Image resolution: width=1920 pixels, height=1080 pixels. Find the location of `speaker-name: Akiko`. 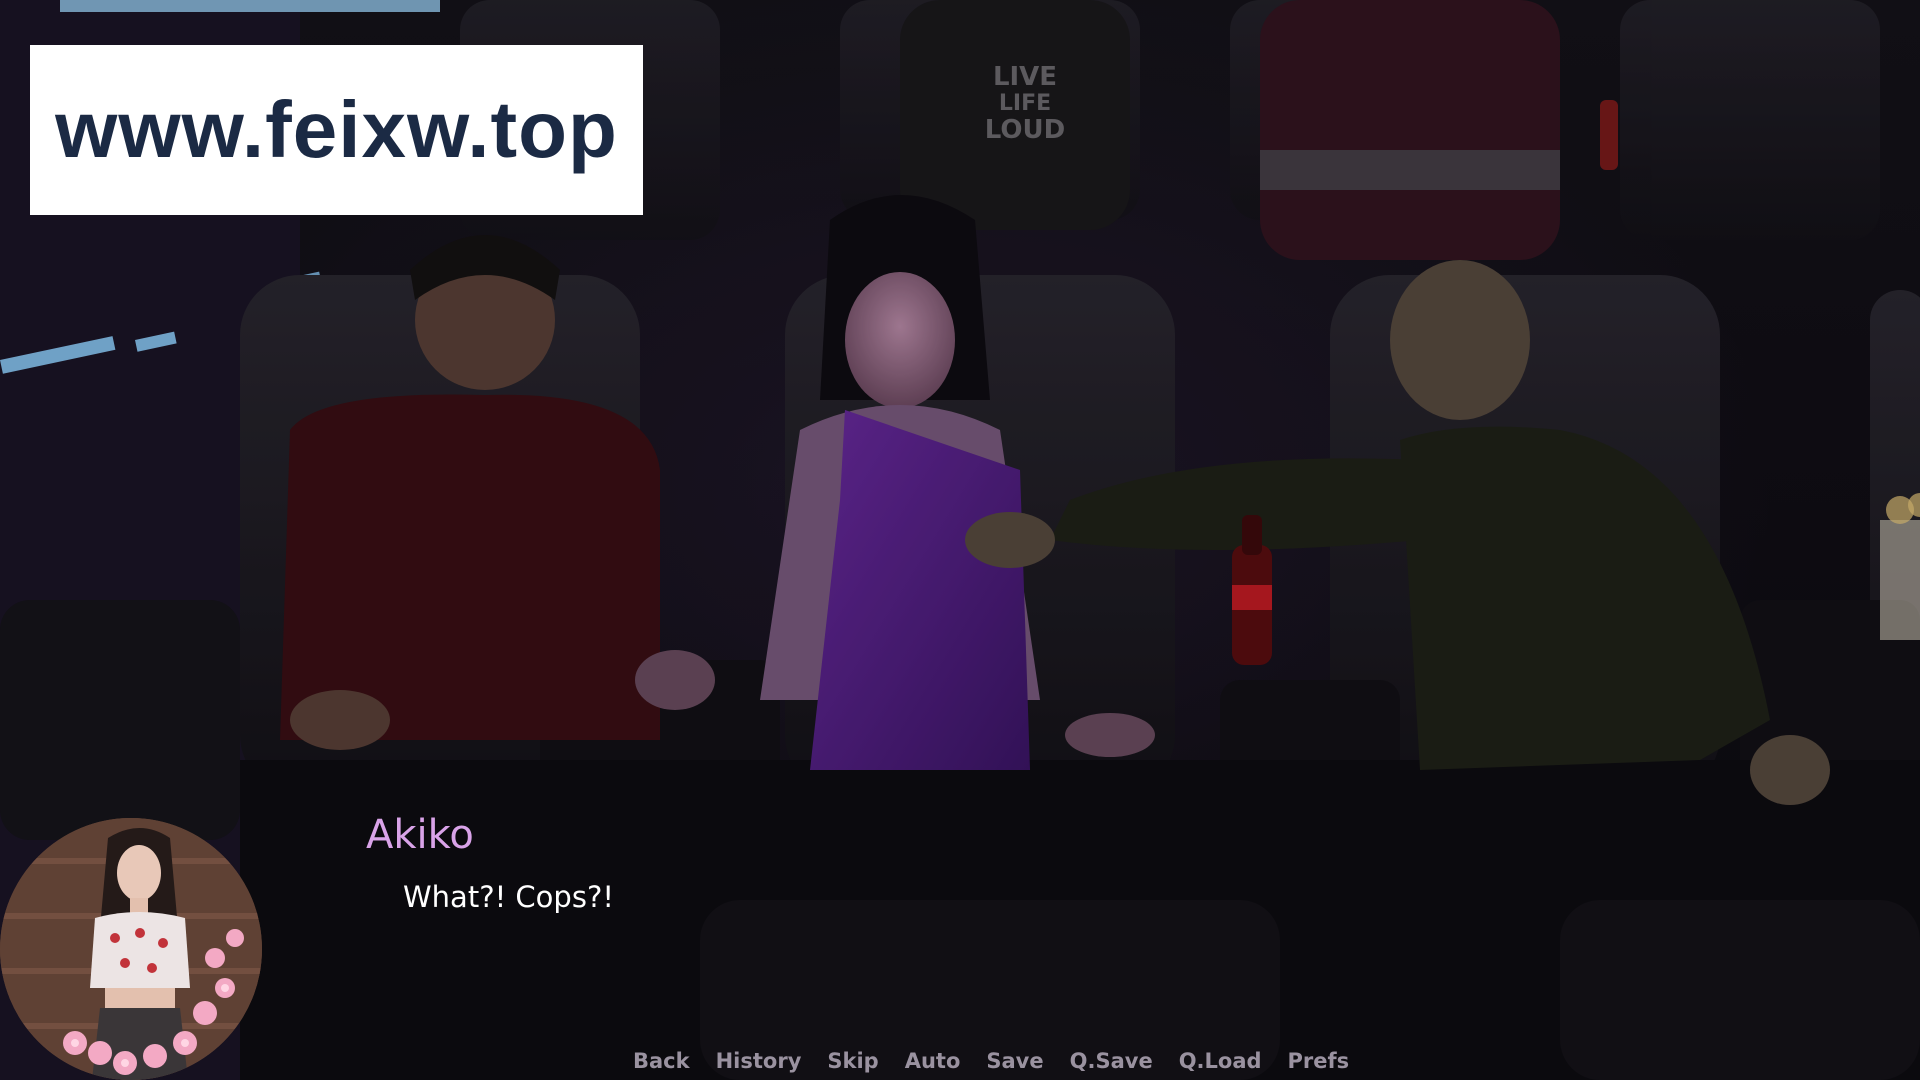

speaker-name: Akiko is located at coordinates (420, 835).